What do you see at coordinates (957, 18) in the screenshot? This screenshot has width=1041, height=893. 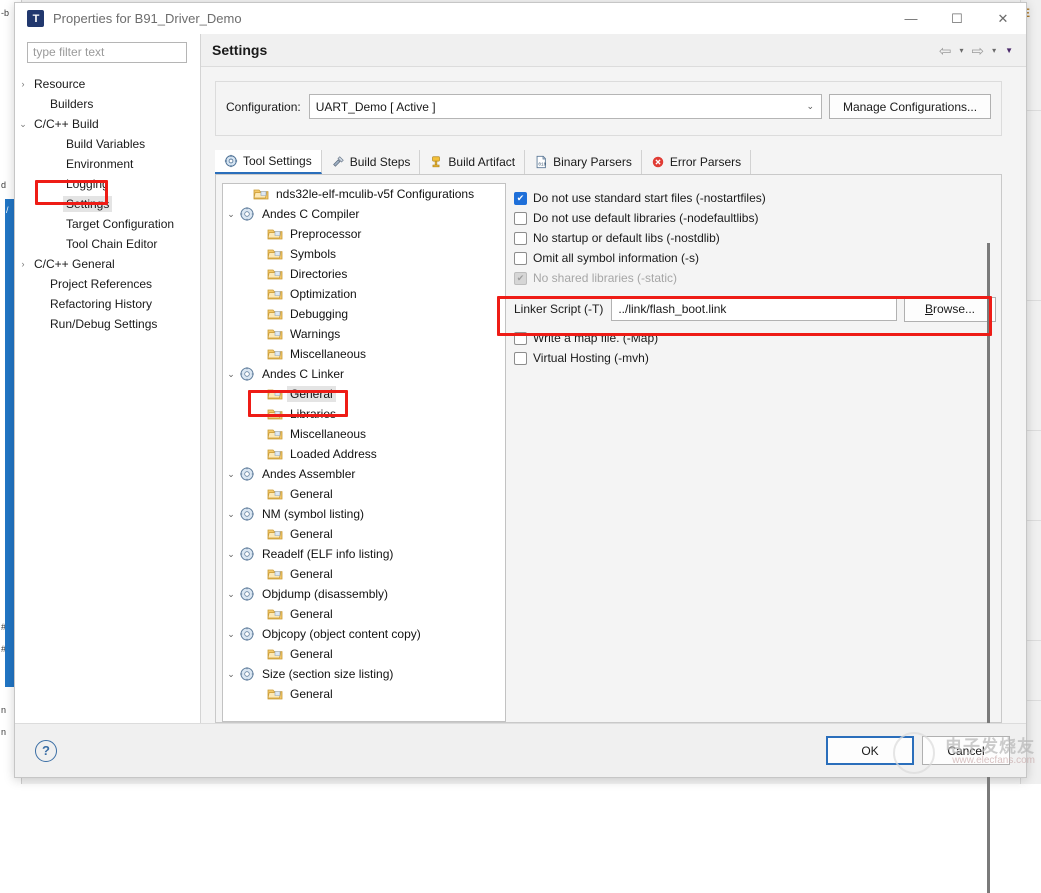 I see `maximize-button: ☐` at bounding box center [957, 18].